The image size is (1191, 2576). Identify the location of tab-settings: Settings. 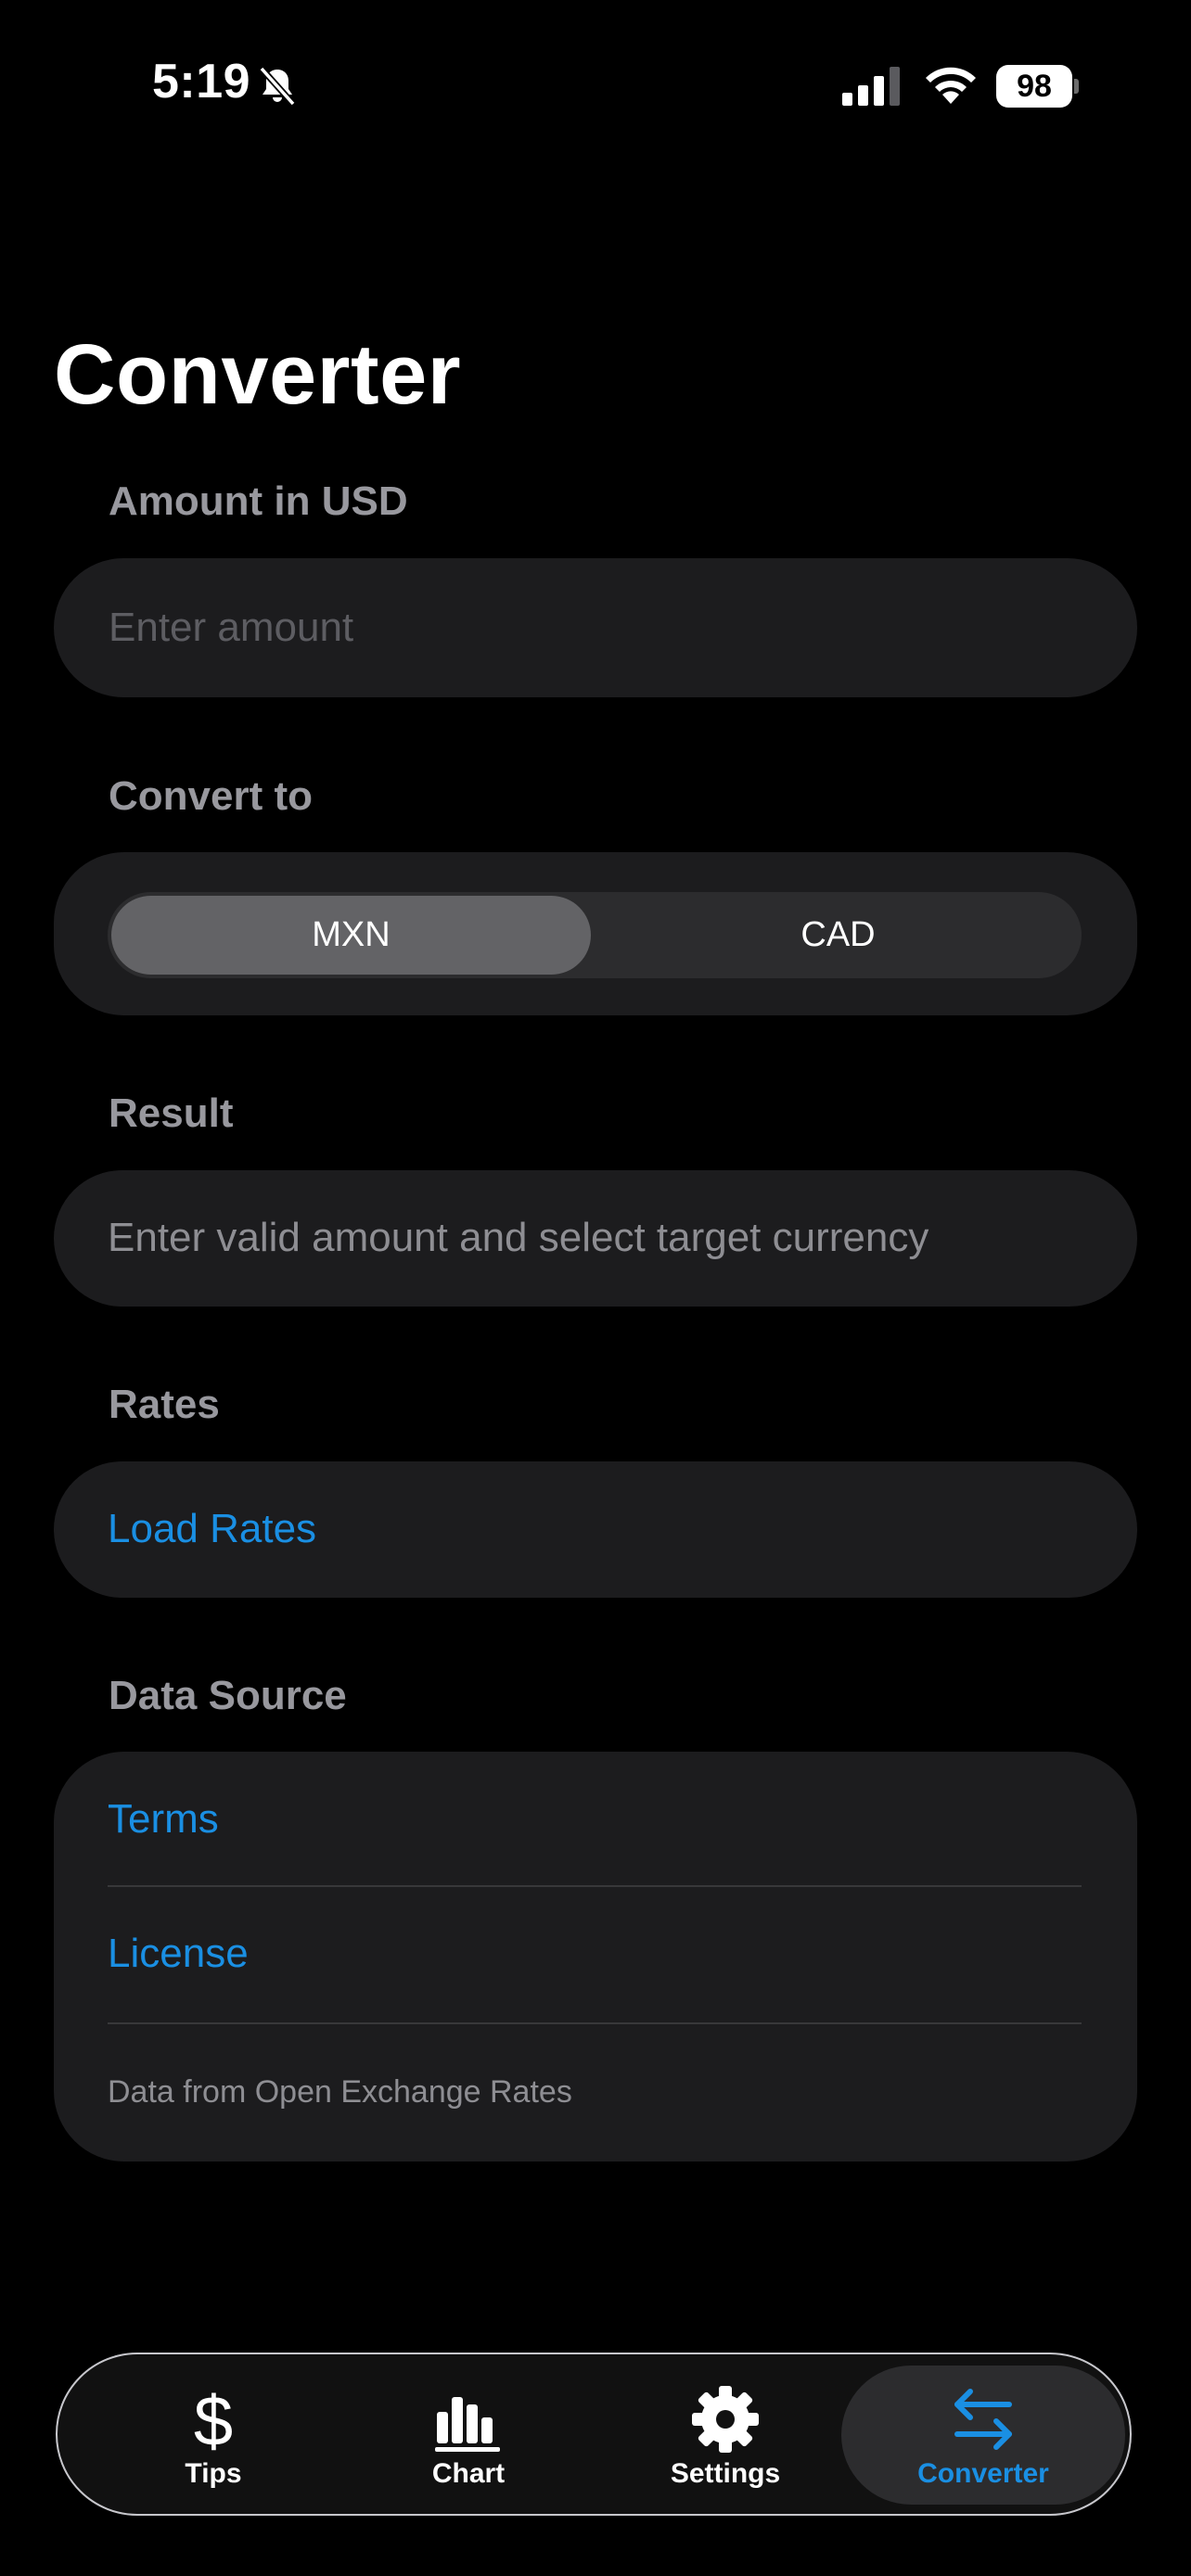
(725, 2435).